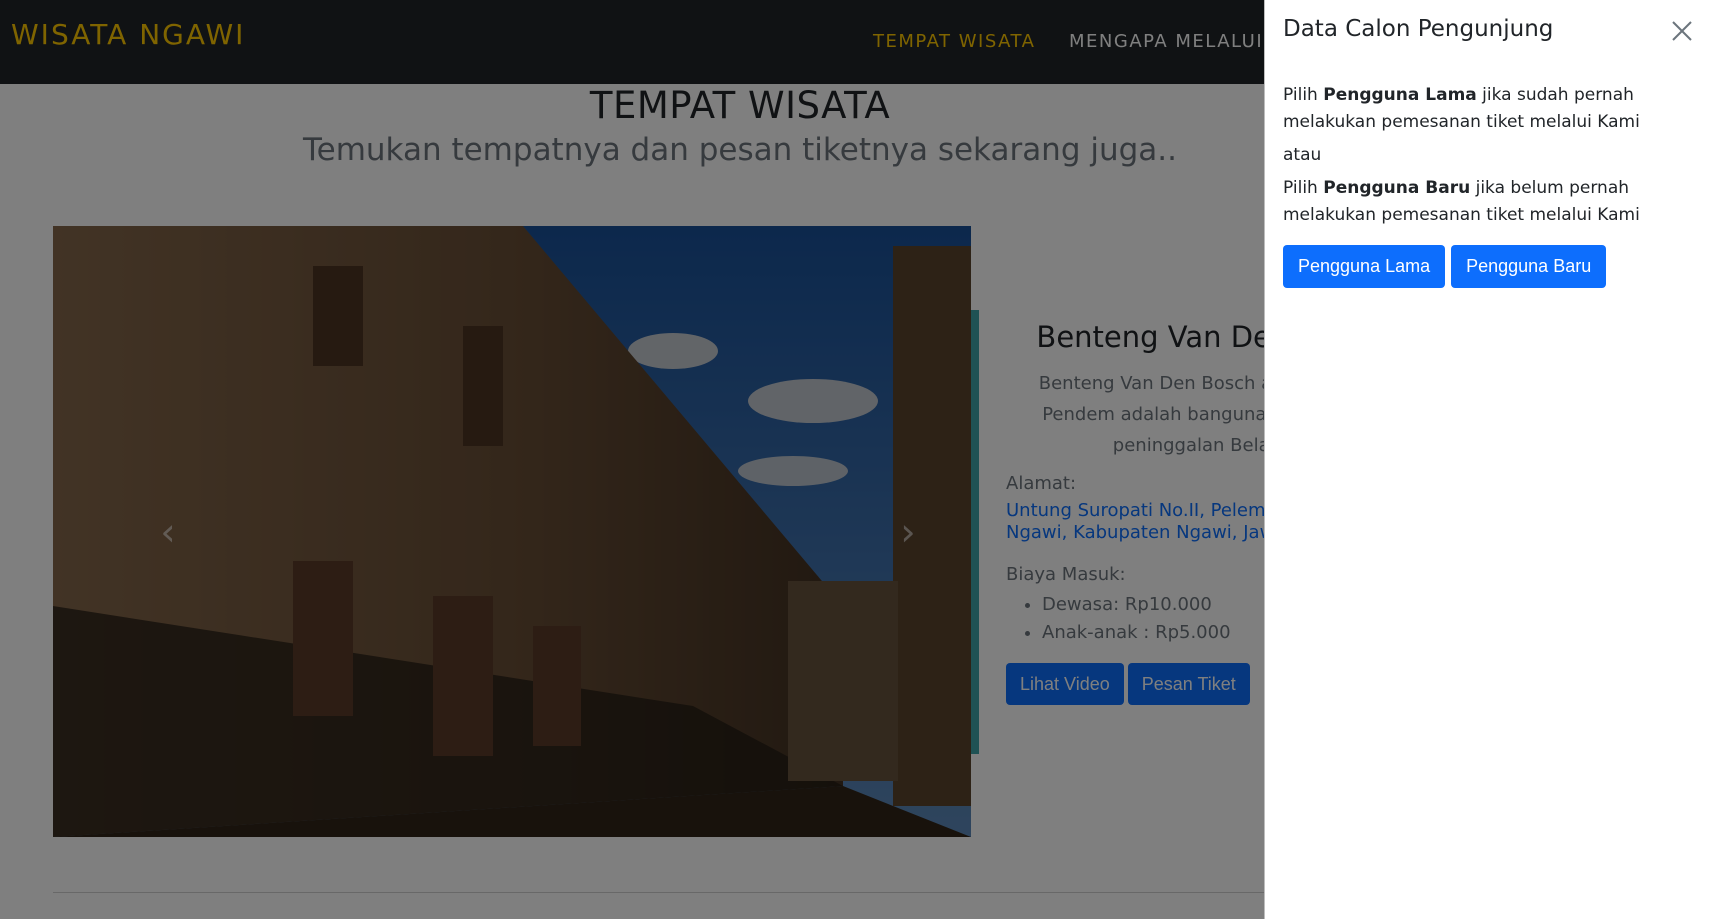  I want to click on close-icon, so click(1682, 31).